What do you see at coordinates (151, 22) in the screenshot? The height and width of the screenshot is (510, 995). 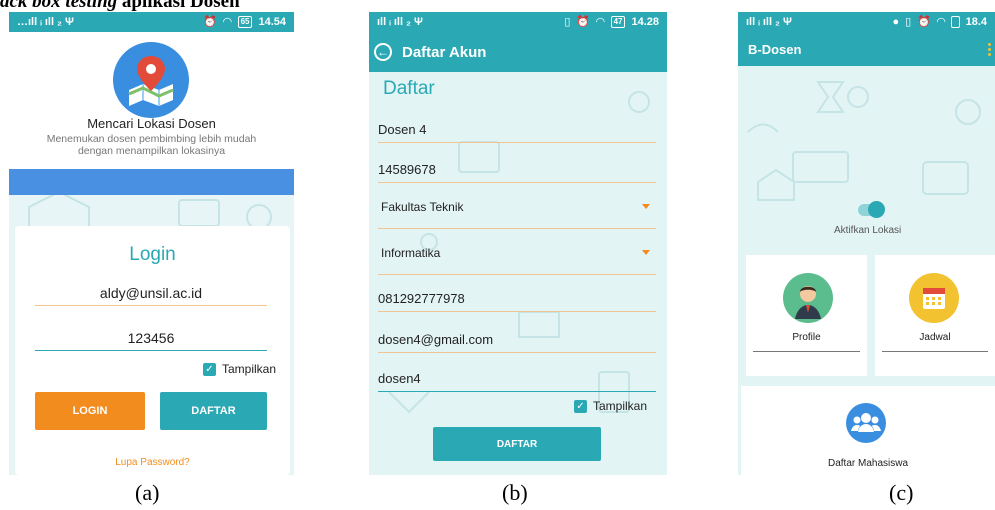 I see `status-bar: …ıll ᵢ ıll ₂ Ψ ⏰ ◠ 65 14.54` at bounding box center [151, 22].